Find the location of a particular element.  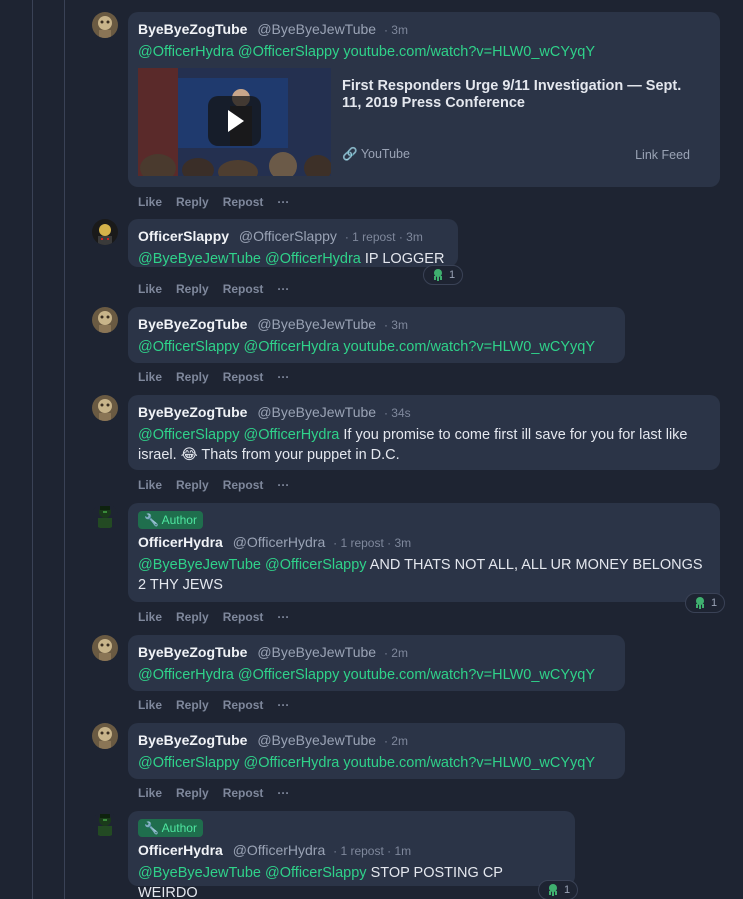

reaction-count: 1 is located at coordinates (452, 275).